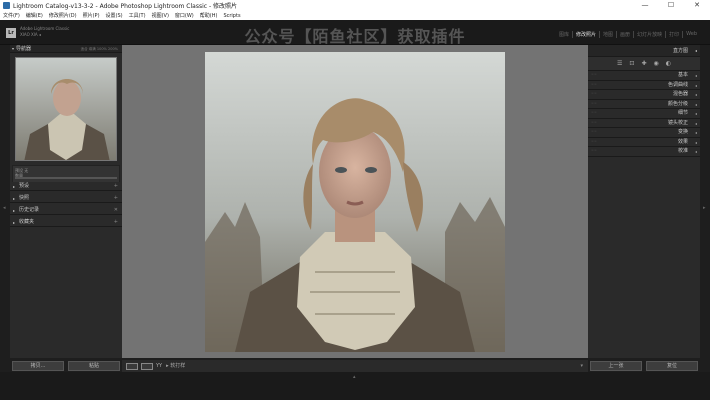  What do you see at coordinates (682, 75) in the screenshot?
I see `section-basic-label: 基本` at bounding box center [682, 75].